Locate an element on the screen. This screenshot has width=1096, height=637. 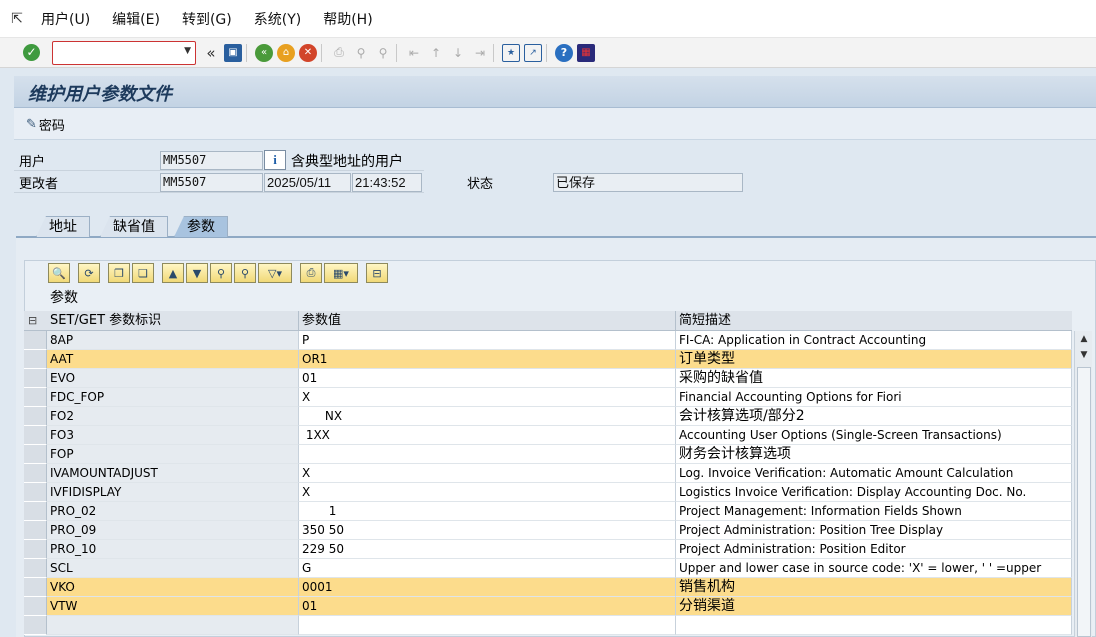
column-header-value: 参数值 is located at coordinates (487, 321).